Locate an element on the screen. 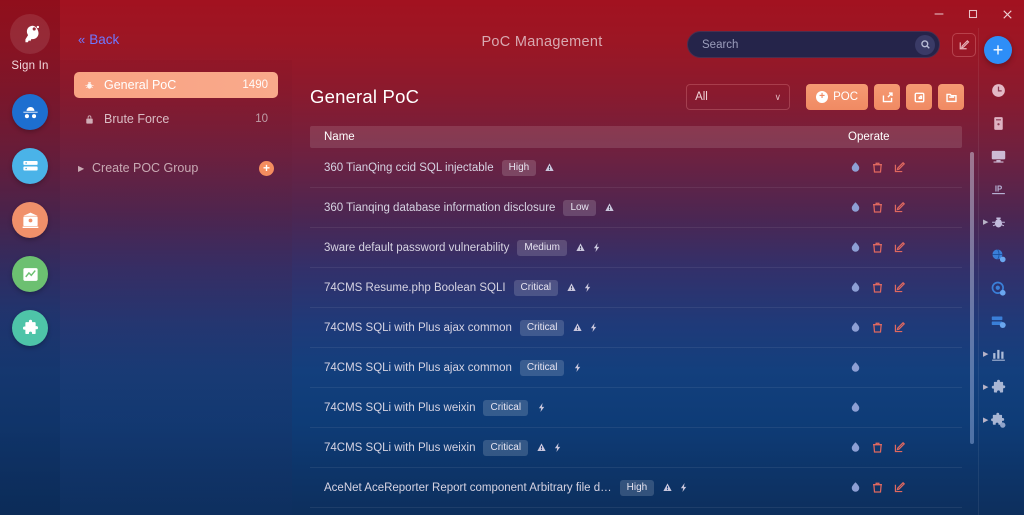 This screenshot has width=1024, height=515. poc-name: 74CMS SQLi with Plus ajax common is located at coordinates (418, 327).